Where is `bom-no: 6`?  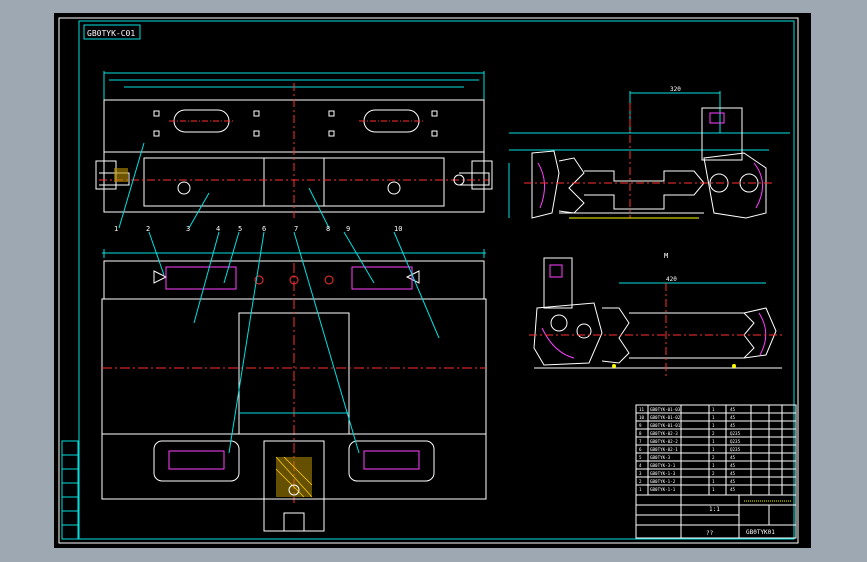
bom-no: 6 is located at coordinates (640, 449).